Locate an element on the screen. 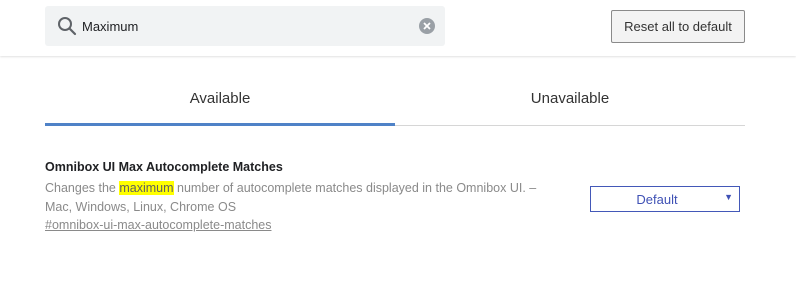 The image size is (796, 288). search-match-highlight: maximum is located at coordinates (146, 188).